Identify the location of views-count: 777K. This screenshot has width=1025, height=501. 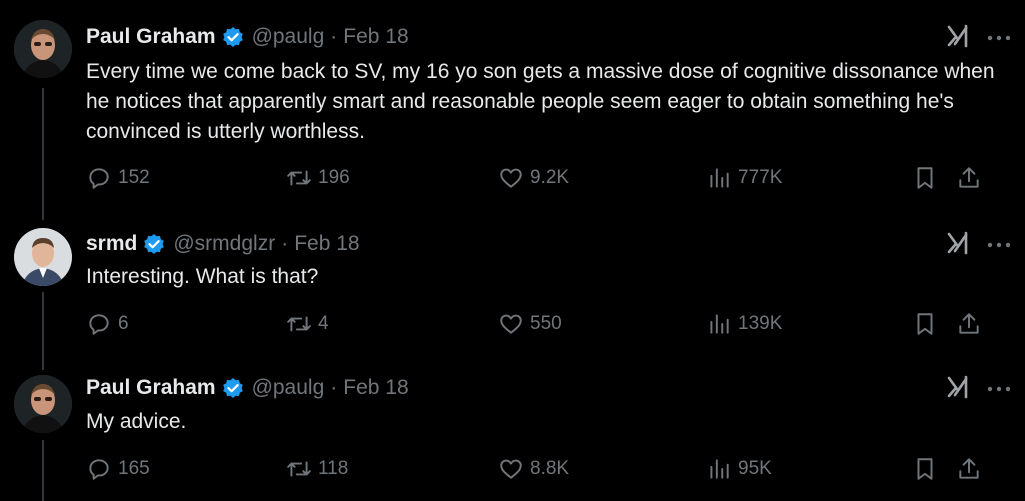
(760, 177).